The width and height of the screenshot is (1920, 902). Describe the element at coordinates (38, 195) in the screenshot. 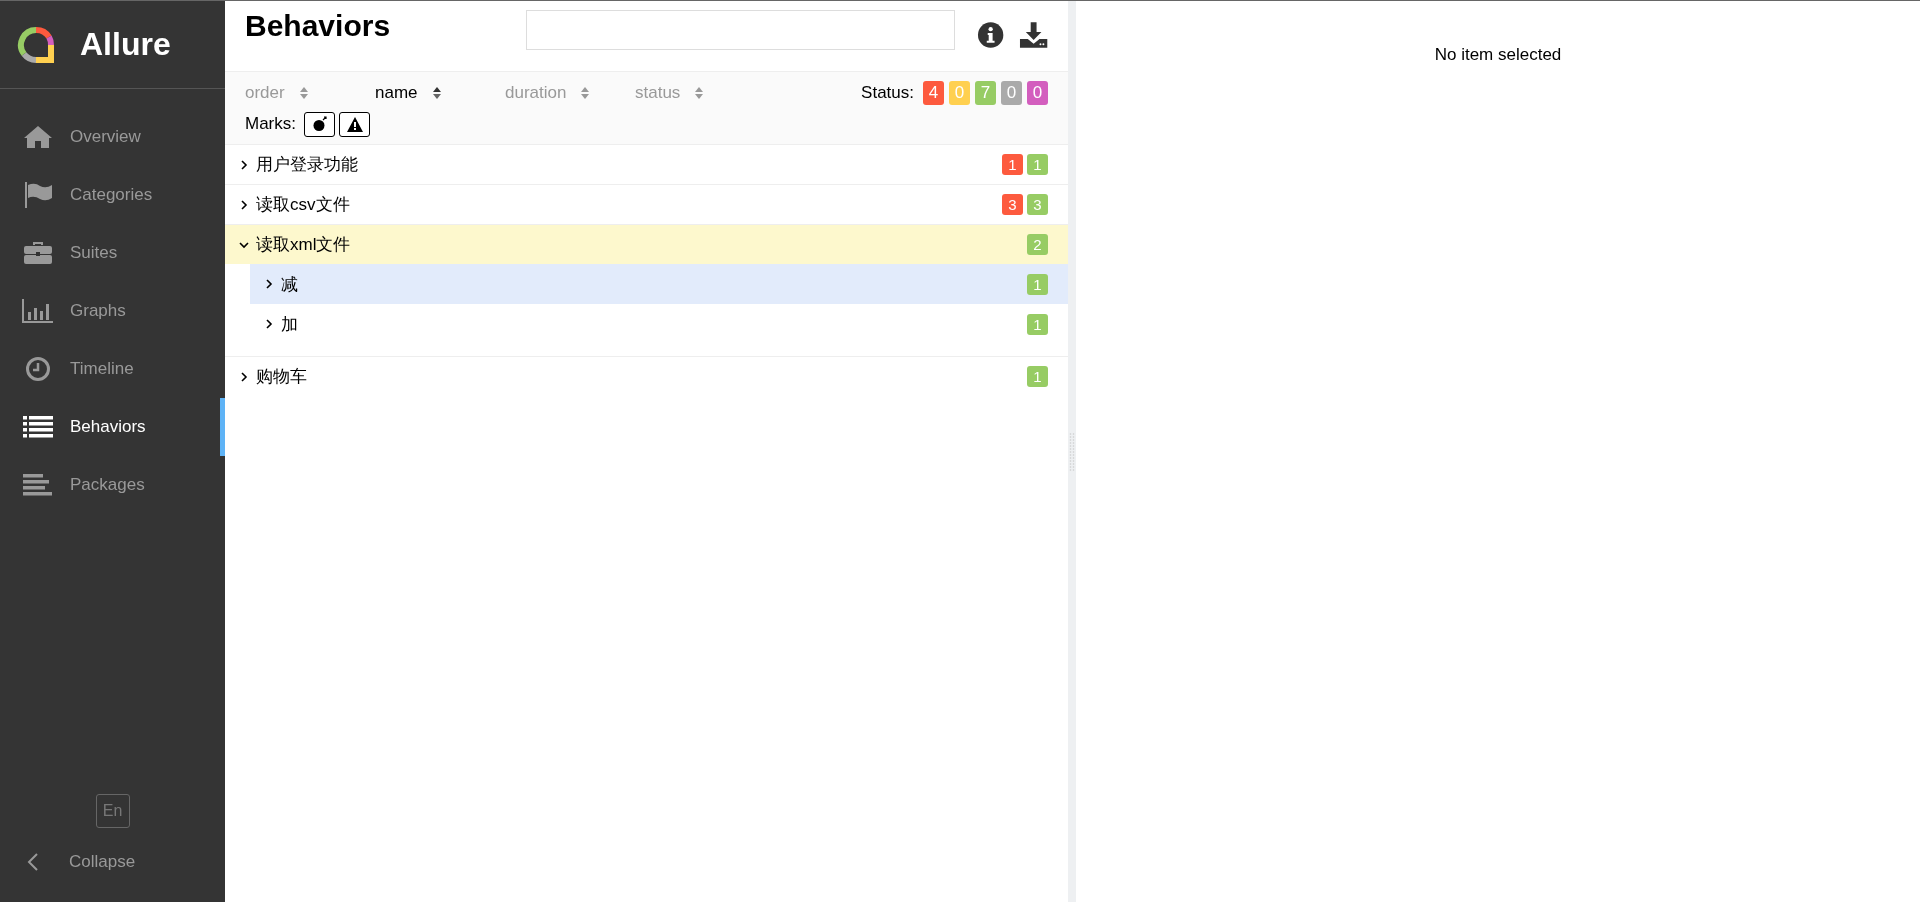

I see `flag-icon` at that location.